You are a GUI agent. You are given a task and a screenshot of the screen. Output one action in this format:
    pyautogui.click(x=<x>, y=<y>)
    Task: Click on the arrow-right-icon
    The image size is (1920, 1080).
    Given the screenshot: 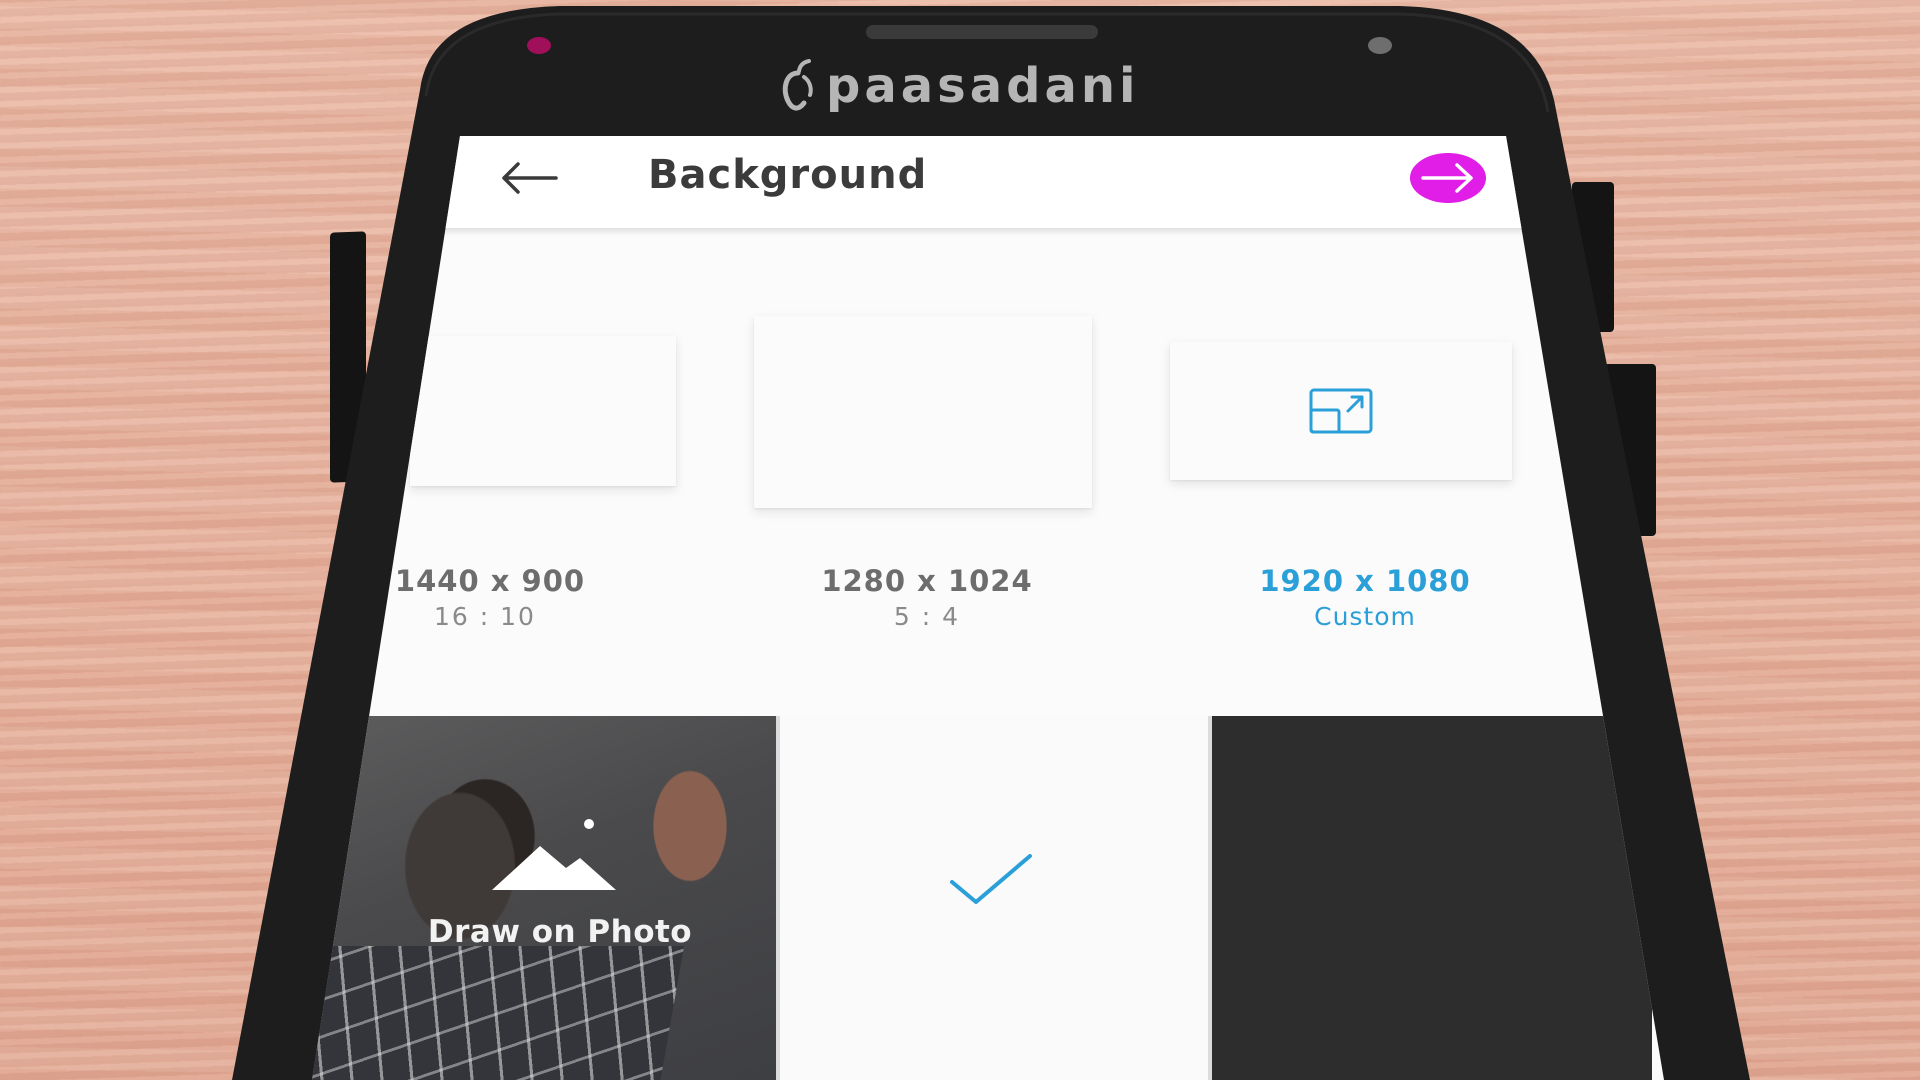 What is the action you would take?
    pyautogui.click(x=1447, y=178)
    